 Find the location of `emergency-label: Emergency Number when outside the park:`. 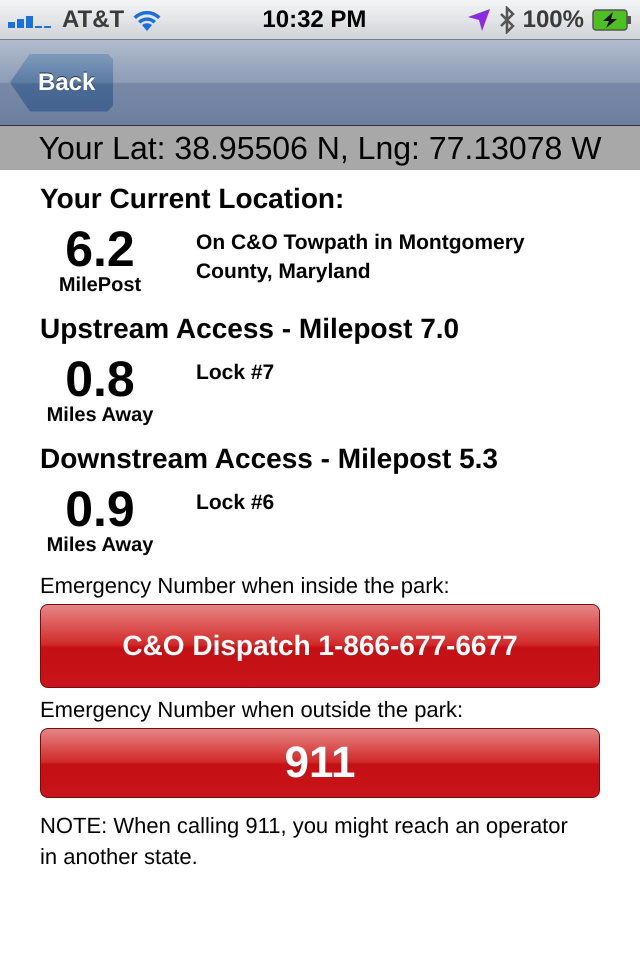

emergency-label: Emergency Number when outside the park: is located at coordinates (252, 710).